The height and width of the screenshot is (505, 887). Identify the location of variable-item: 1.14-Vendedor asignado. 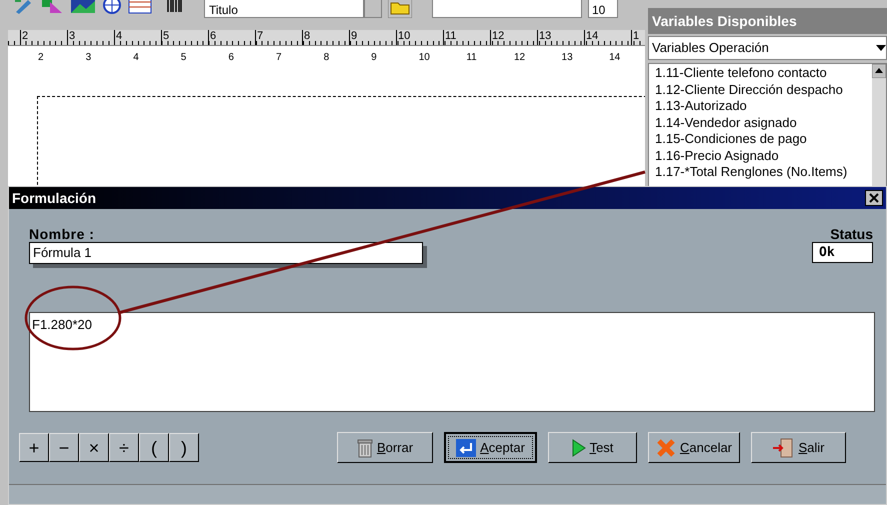
(763, 122).